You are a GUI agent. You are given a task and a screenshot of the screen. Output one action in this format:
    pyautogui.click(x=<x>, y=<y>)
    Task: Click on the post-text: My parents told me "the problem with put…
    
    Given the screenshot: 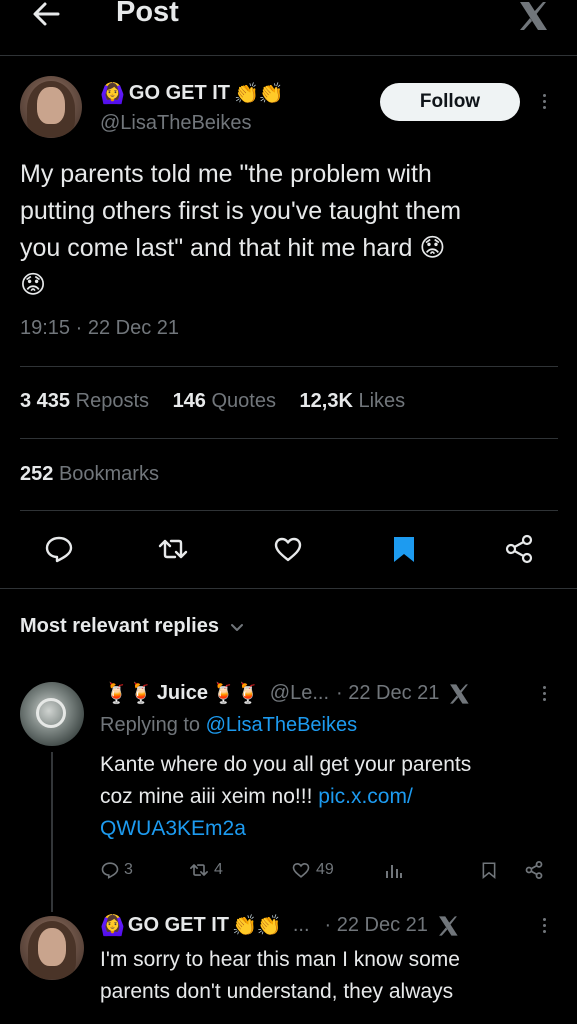 What is the action you would take?
    pyautogui.click(x=290, y=230)
    